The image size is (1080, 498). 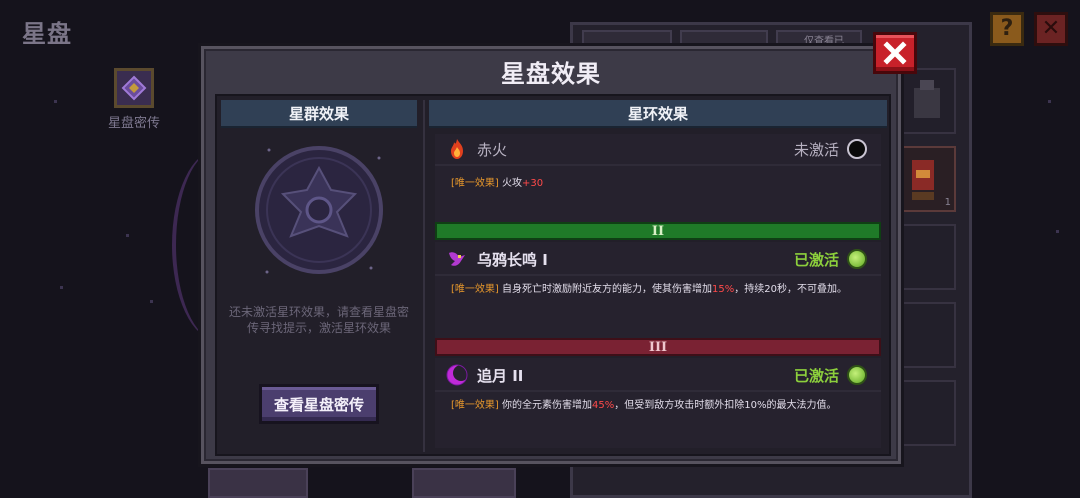 I want to click on screen-close-button: ✕, so click(x=1051, y=29).